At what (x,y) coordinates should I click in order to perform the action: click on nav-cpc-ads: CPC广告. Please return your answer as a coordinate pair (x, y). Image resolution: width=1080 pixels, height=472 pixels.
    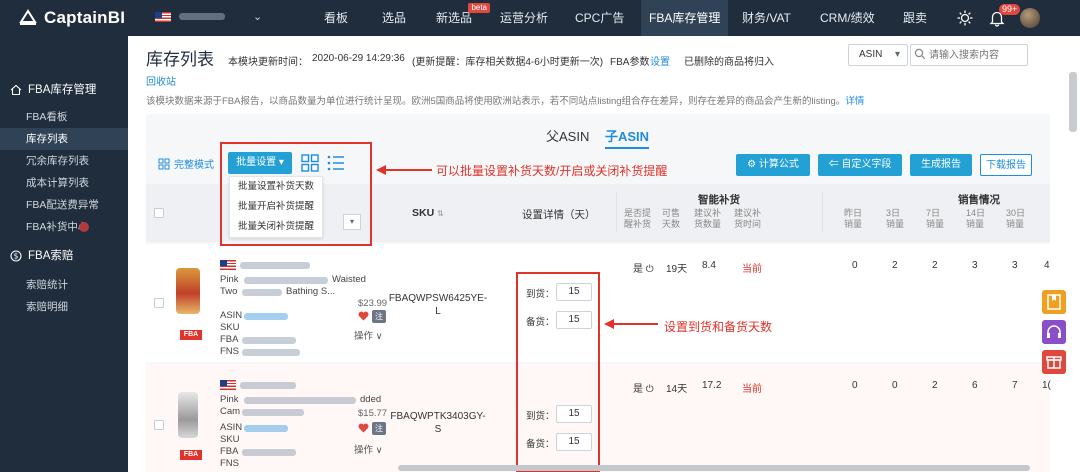
    Looking at the image, I should click on (599, 18).